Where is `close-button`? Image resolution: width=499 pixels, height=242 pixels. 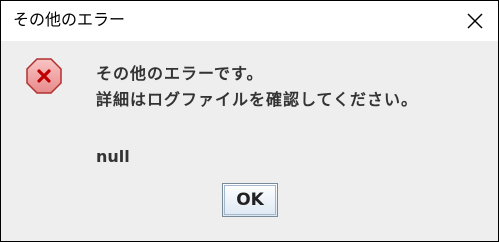 close-button is located at coordinates (475, 21).